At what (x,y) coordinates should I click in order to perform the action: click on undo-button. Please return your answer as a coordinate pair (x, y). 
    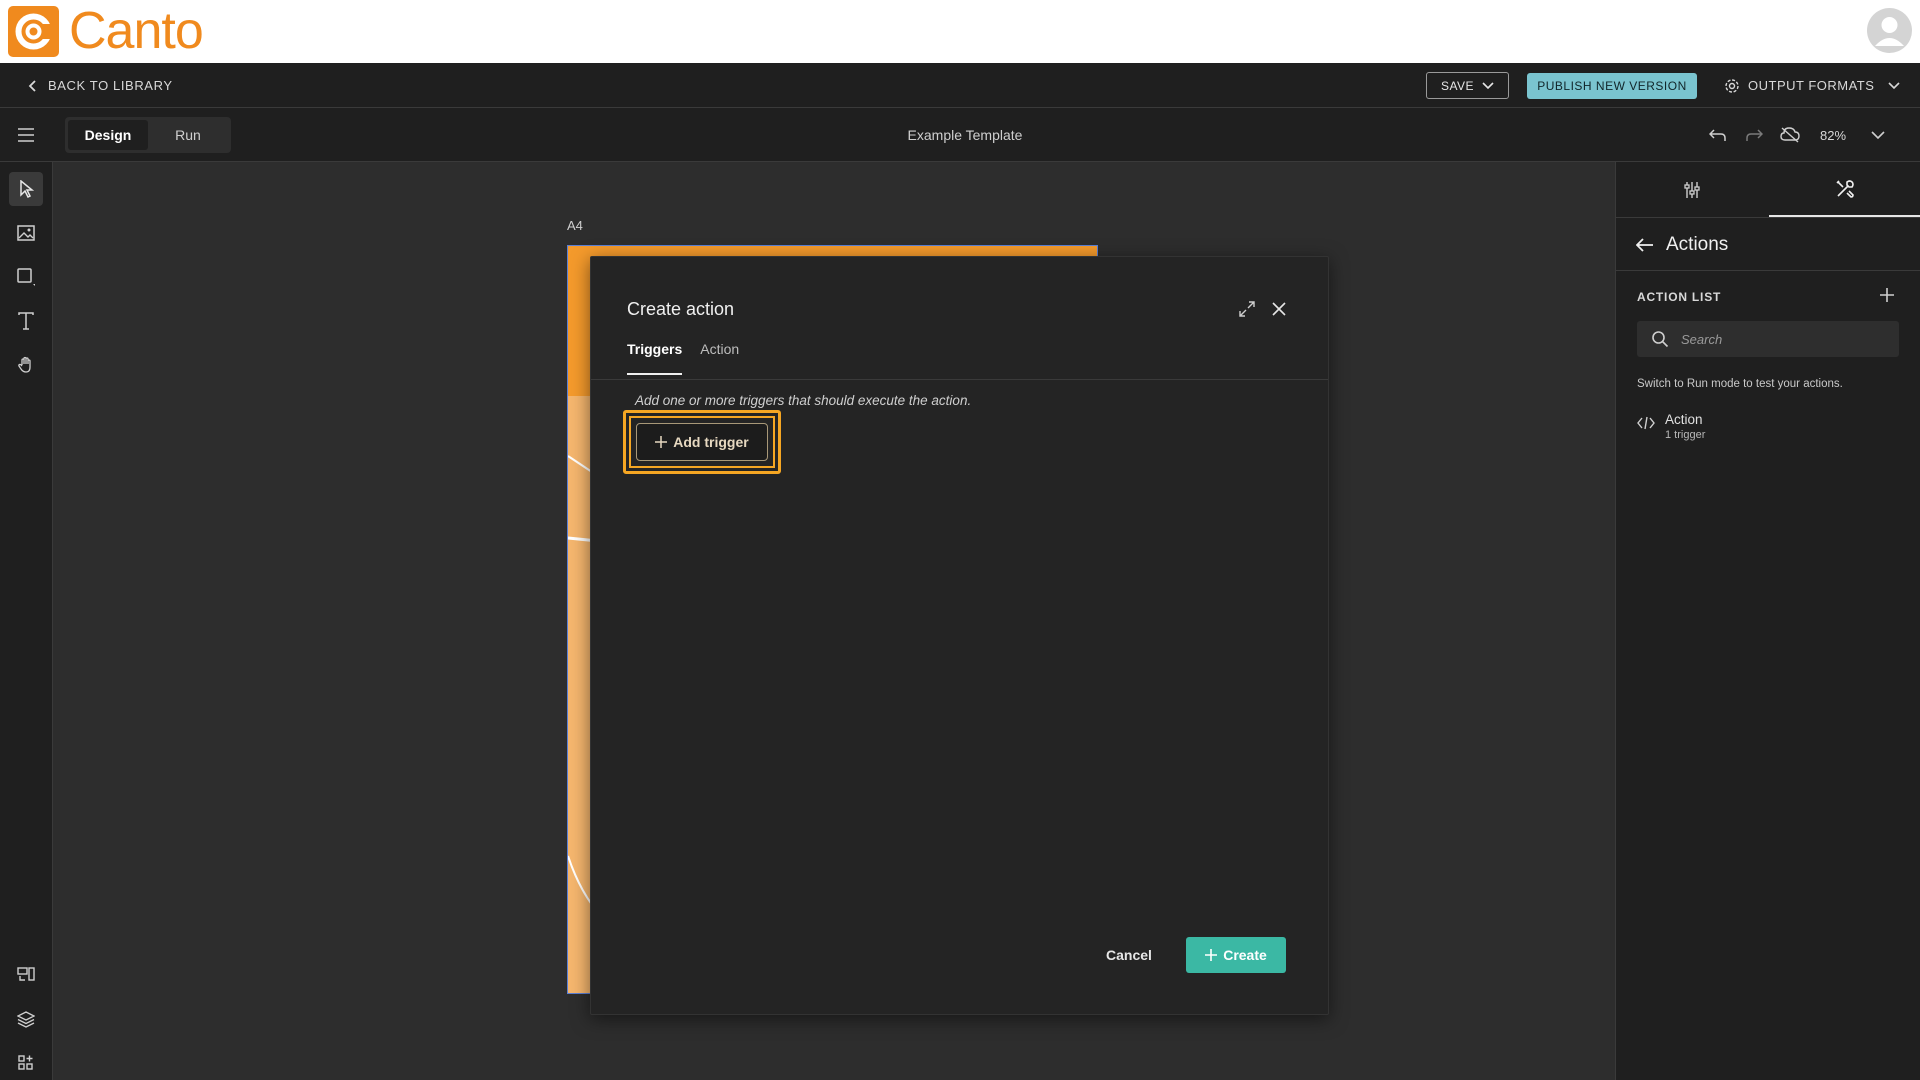
    Looking at the image, I should click on (1718, 135).